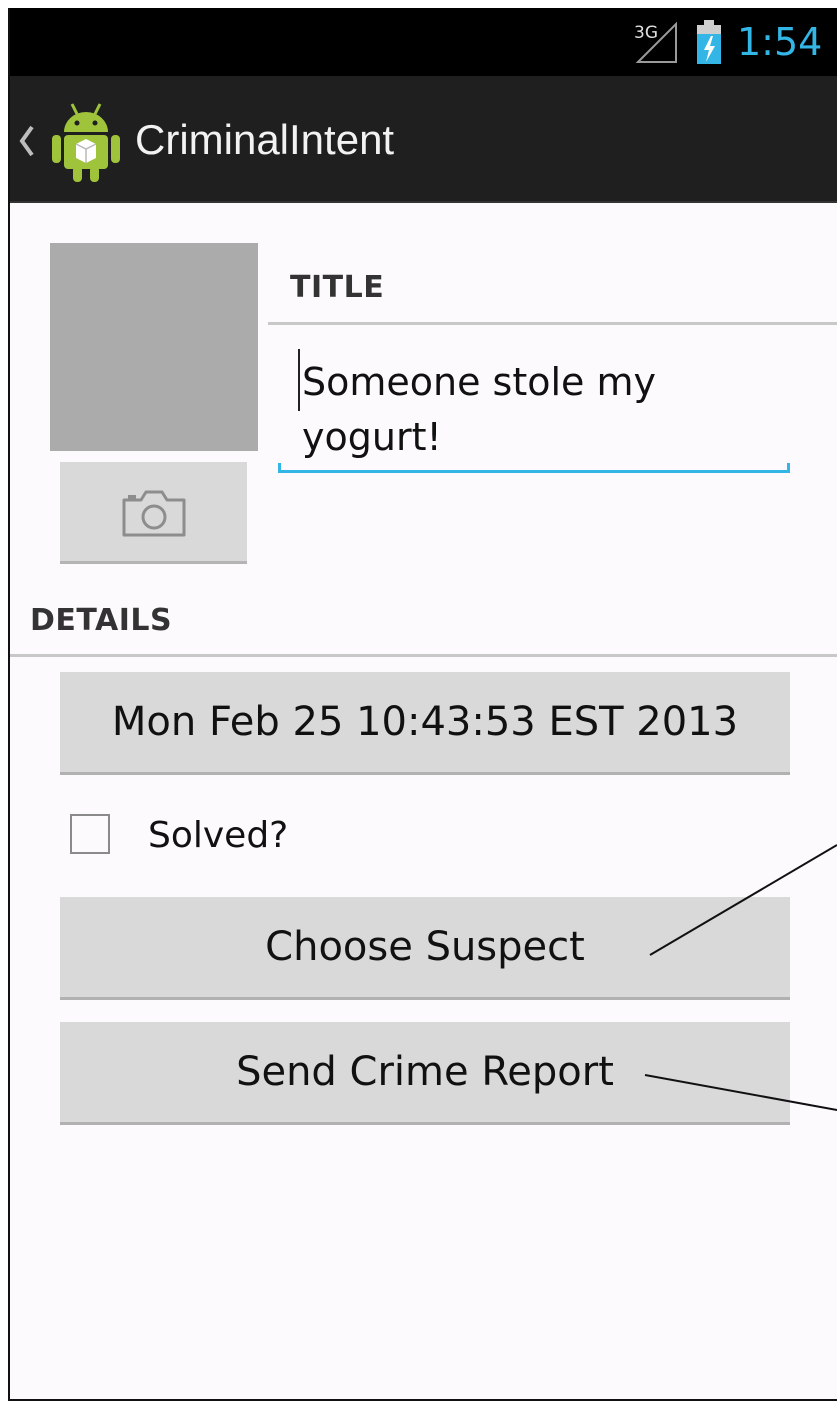  I want to click on details-section-label: DETAILS, so click(101, 620).